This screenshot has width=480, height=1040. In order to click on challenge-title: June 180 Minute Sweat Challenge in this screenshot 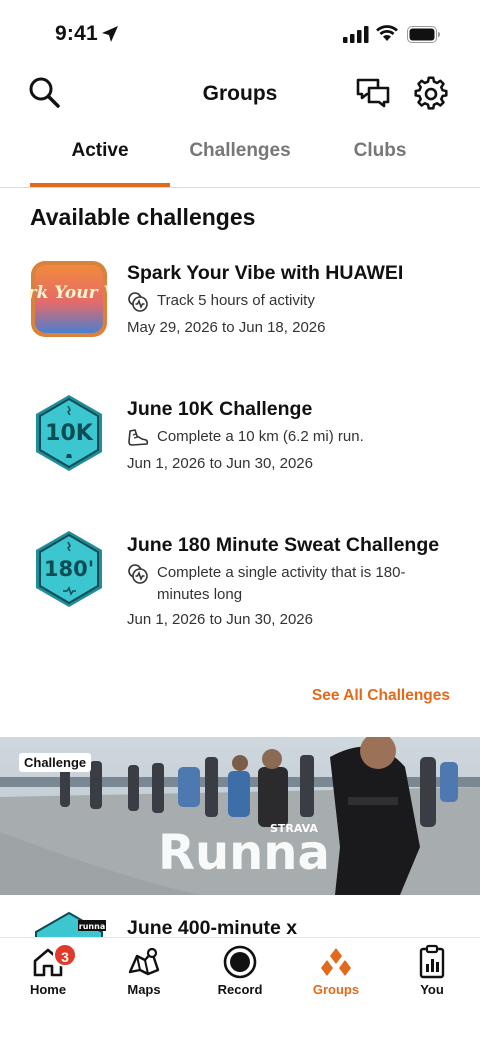, I will do `click(283, 545)`.